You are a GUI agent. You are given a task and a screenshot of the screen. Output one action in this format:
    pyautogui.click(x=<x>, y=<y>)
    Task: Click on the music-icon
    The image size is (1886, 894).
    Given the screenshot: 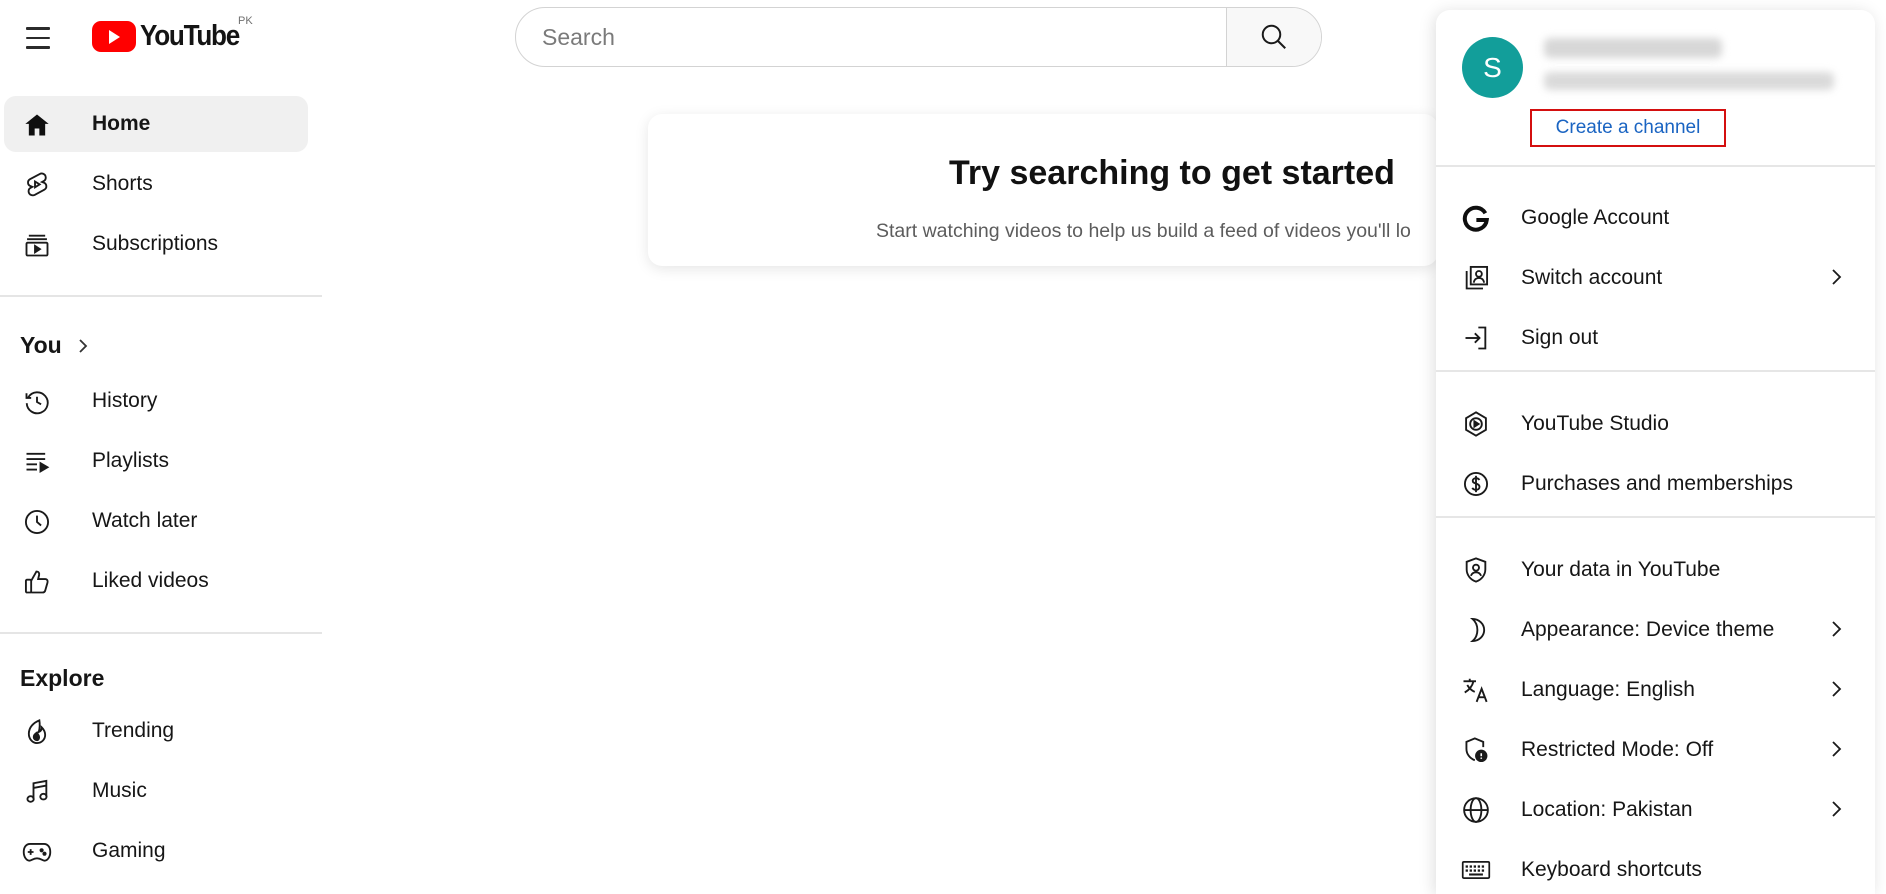 What is the action you would take?
    pyautogui.click(x=37, y=792)
    